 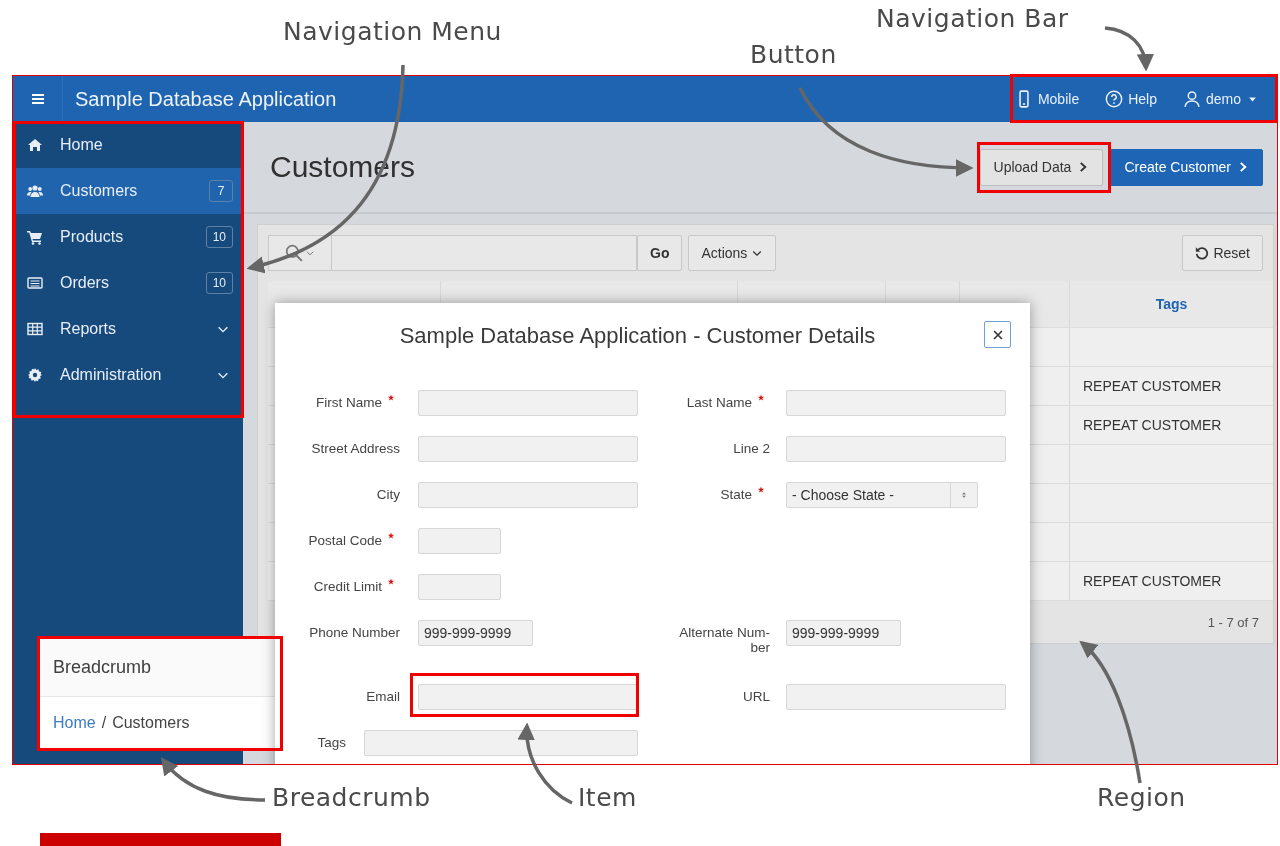 What do you see at coordinates (388, 494) in the screenshot?
I see `field-label: City` at bounding box center [388, 494].